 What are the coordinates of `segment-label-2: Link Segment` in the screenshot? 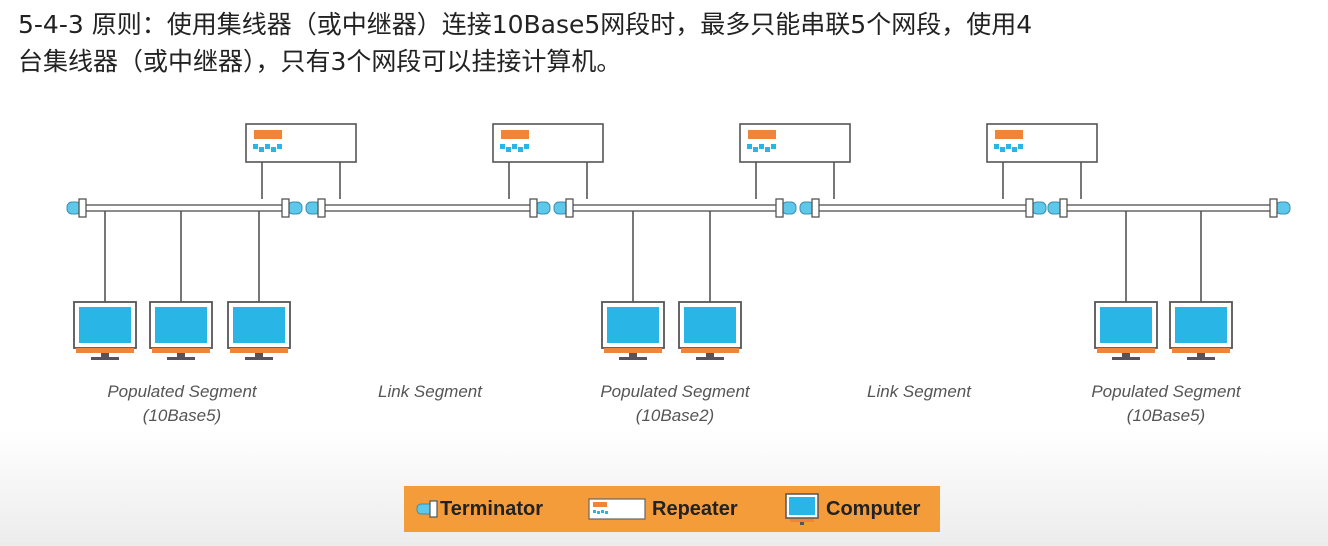 It's located at (430, 392).